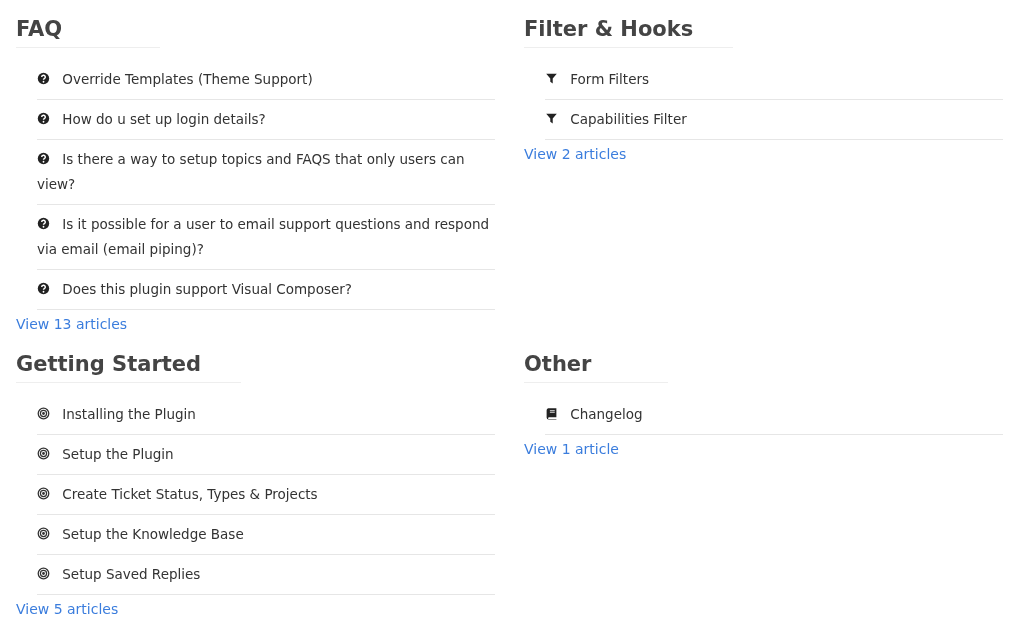  What do you see at coordinates (266, 119) in the screenshot?
I see `article-link: How do u set up login details?` at bounding box center [266, 119].